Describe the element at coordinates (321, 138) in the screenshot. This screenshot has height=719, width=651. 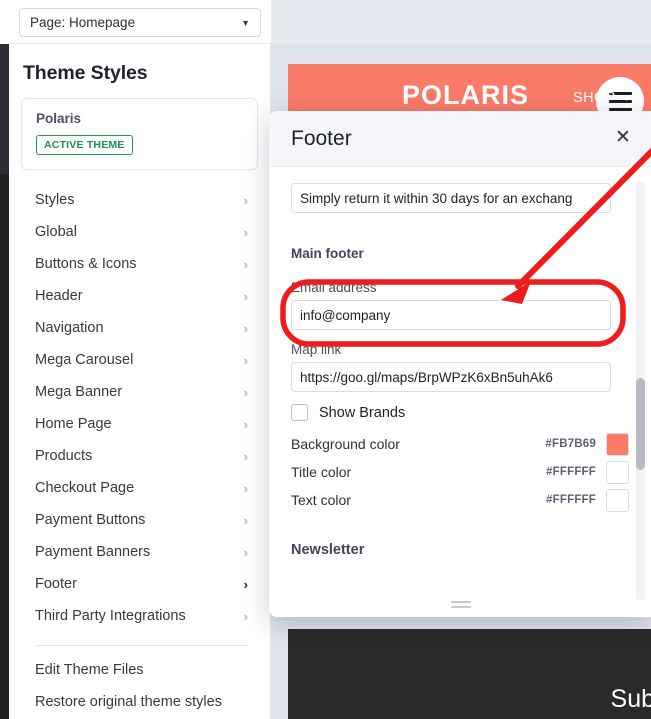
I see `modal-title: Footer` at that location.